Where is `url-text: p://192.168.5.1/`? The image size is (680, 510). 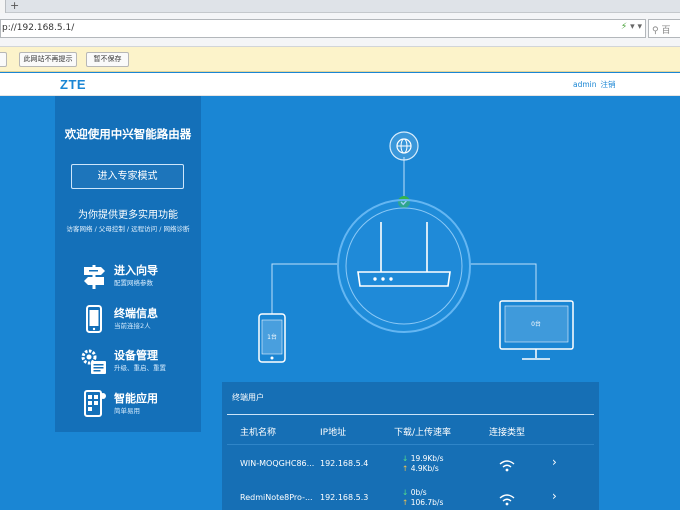
url-text: p://192.168.5.1/ is located at coordinates (38, 28).